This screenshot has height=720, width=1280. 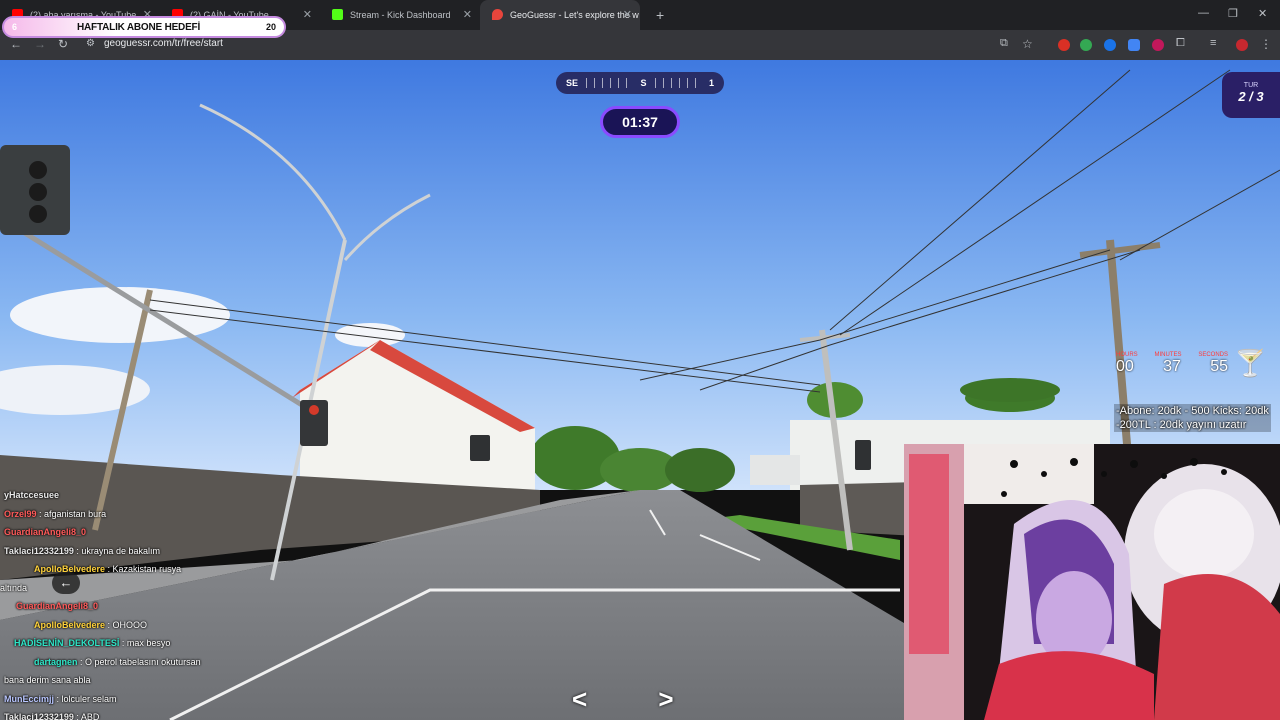 I want to click on countdown-minutes: 37, so click(x=1172, y=366).